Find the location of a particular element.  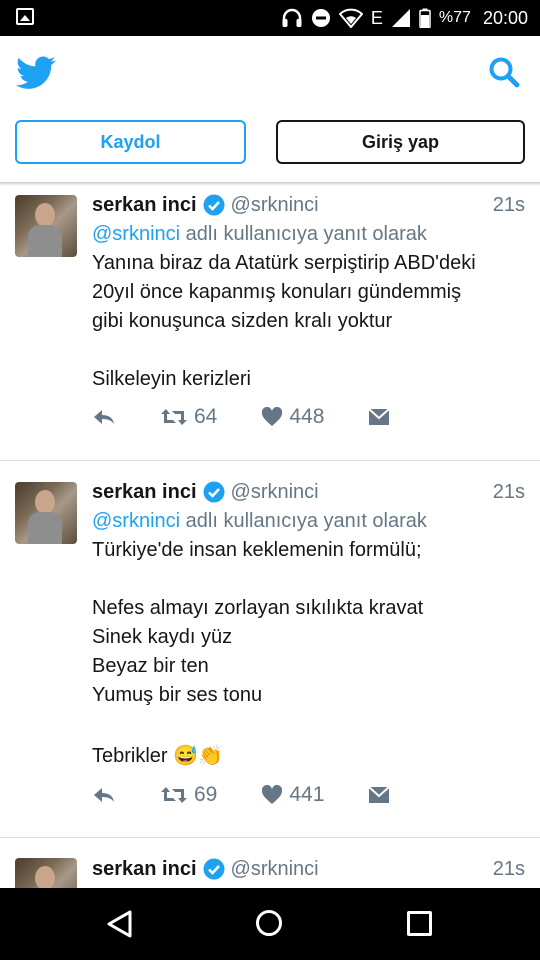

tweet-line: Beyaz bir ten is located at coordinates (150, 666).